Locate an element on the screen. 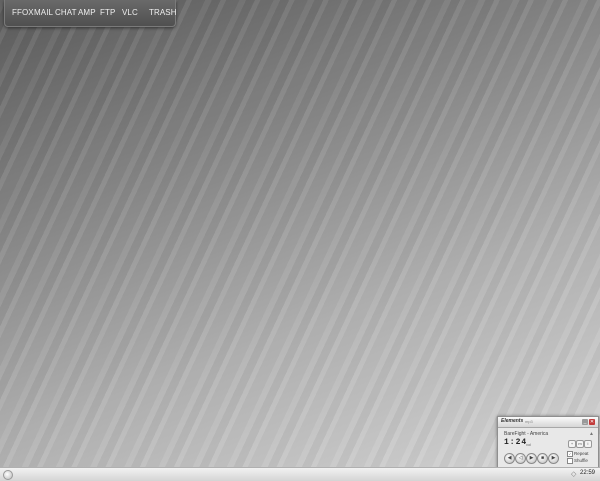  taskbar-clock: 22:59 is located at coordinates (588, 473).